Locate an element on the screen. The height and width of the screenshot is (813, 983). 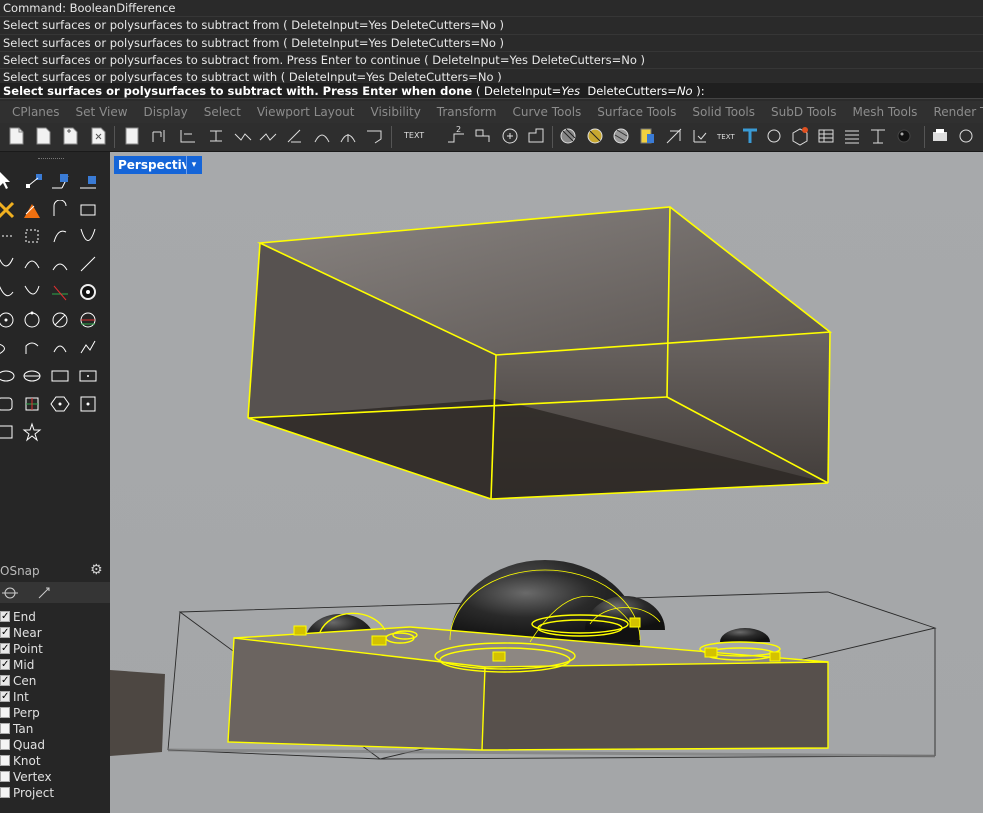
extend-icon is located at coordinates (88, 264).